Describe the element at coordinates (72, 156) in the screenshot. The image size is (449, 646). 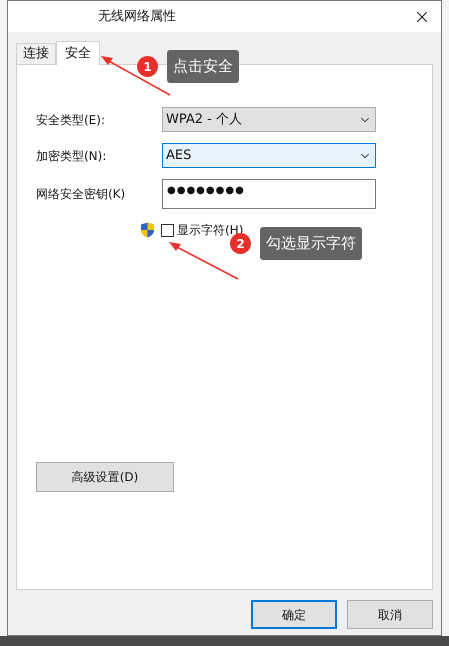
I see `field-label: 加密类型(N):` at that location.